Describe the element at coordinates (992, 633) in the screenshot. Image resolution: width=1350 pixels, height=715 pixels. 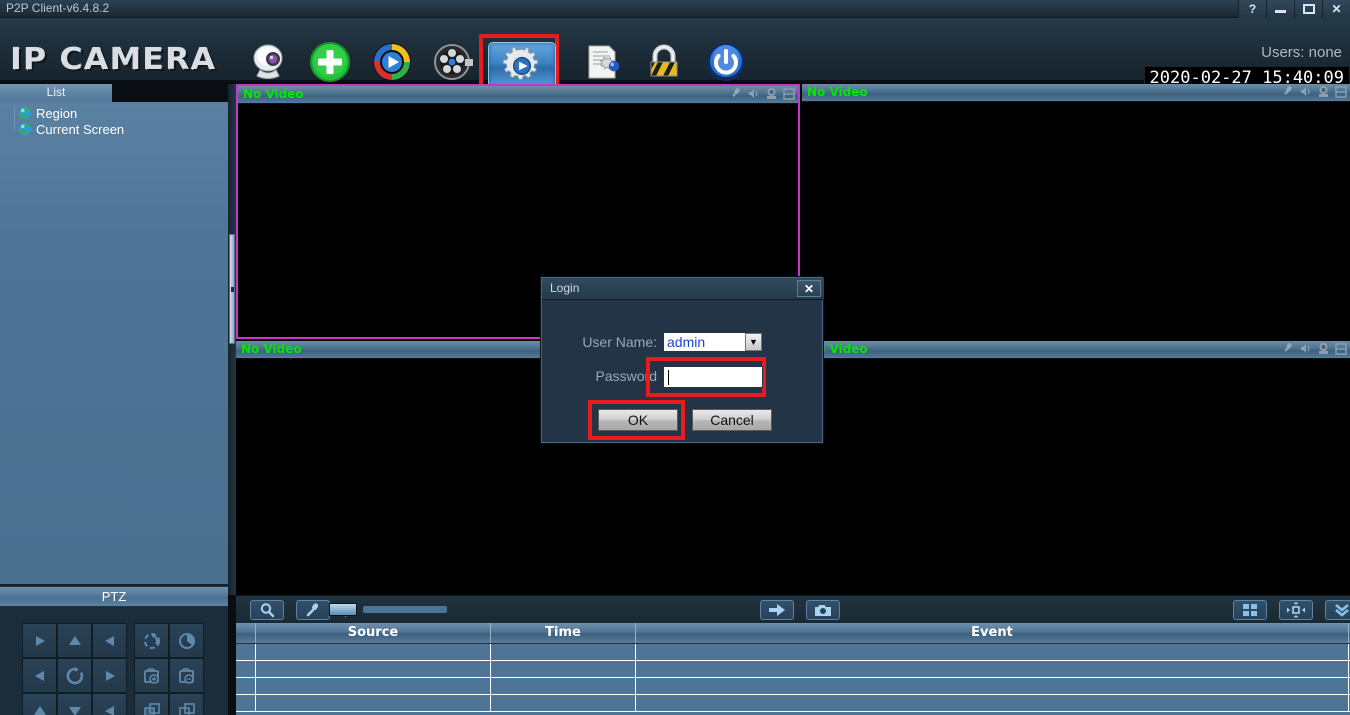
I see `column-header-event: Event` at that location.